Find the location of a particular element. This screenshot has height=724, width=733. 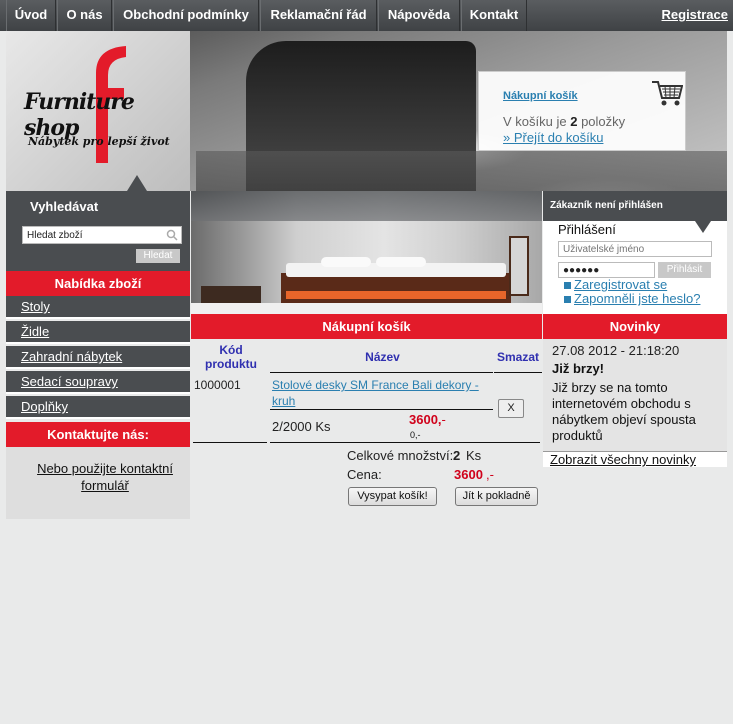

menu-item-zidle: Židle is located at coordinates (98, 332).